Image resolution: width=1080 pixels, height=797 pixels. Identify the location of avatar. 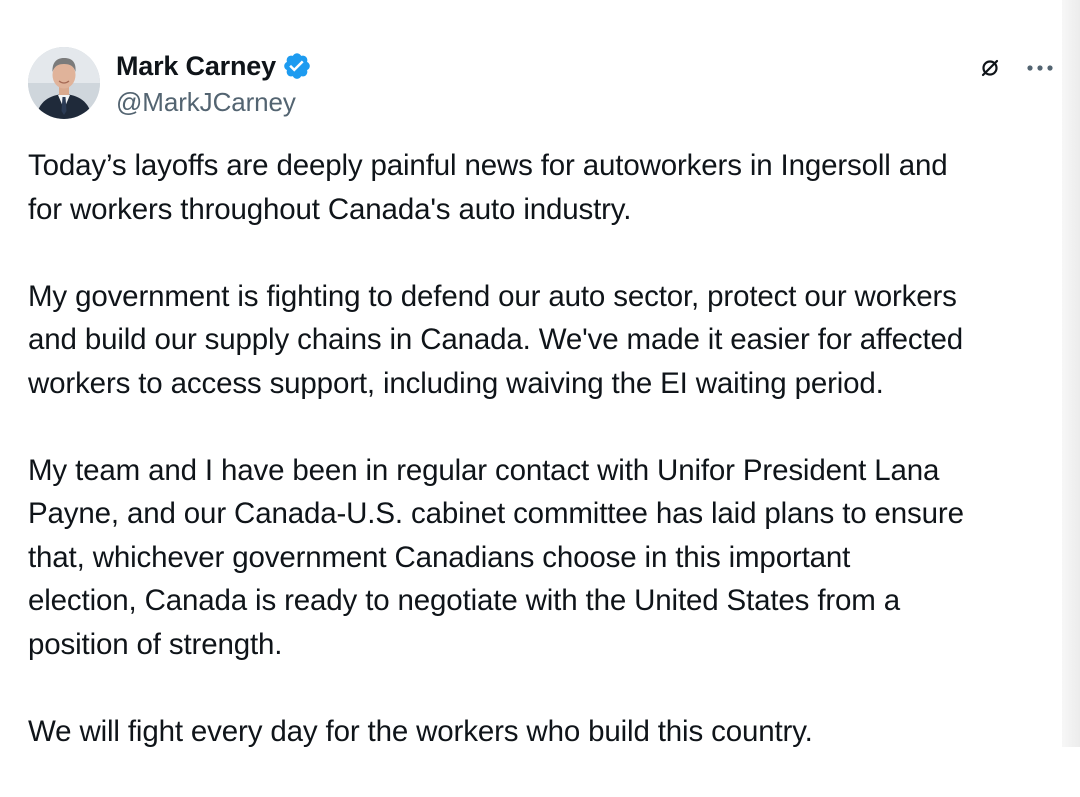
(64, 83).